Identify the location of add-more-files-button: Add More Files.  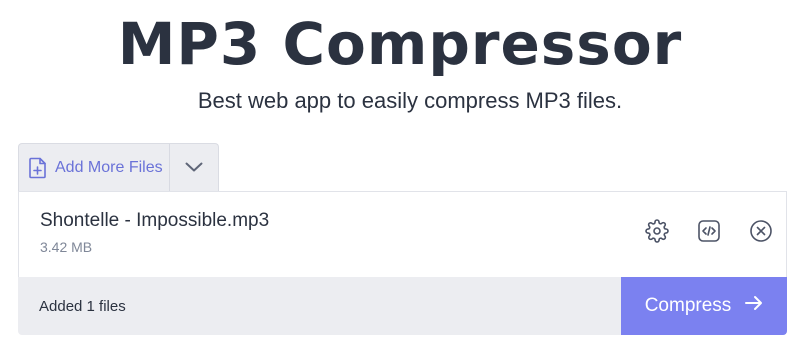
(94, 168).